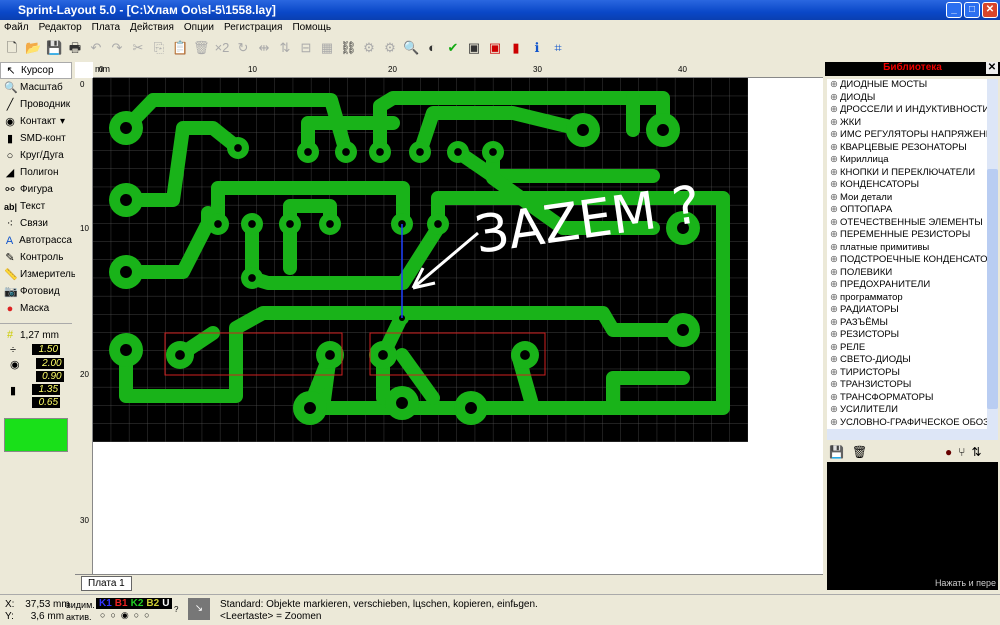 Image resolution: width=1000 pixels, height=625 pixels. I want to click on library-item: ⊕ Мои детали, so click(907, 198).